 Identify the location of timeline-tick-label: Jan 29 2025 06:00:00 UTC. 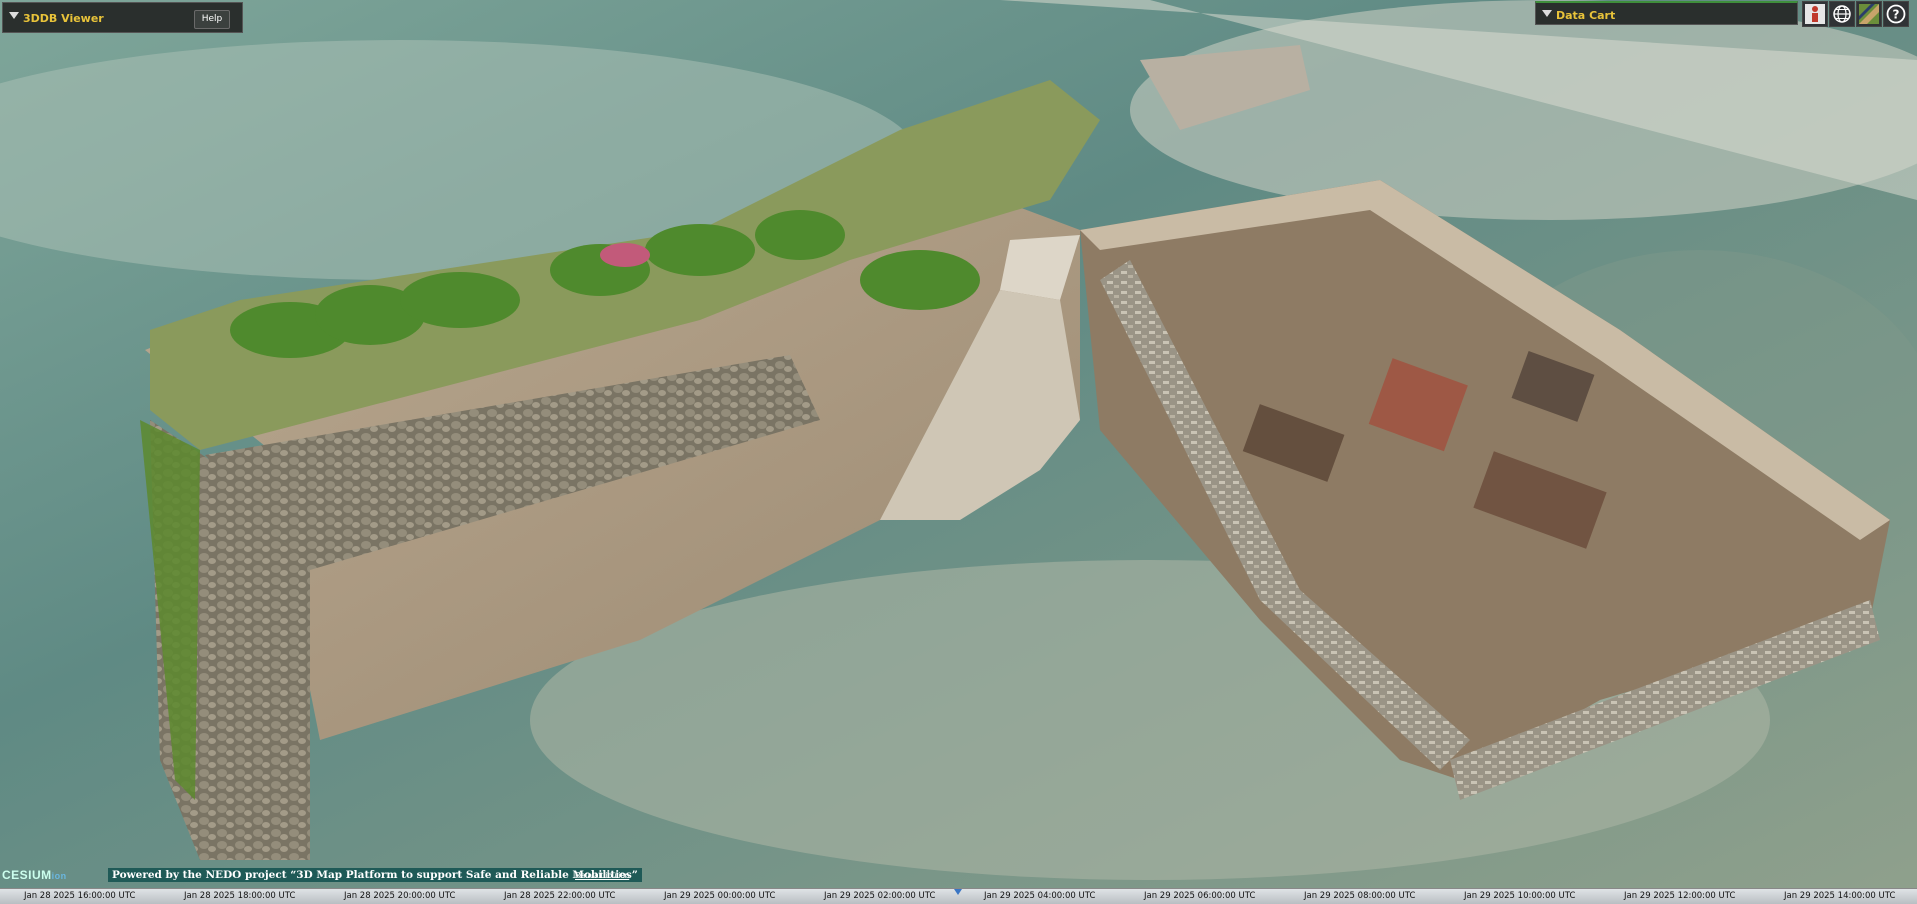
(1200, 896).